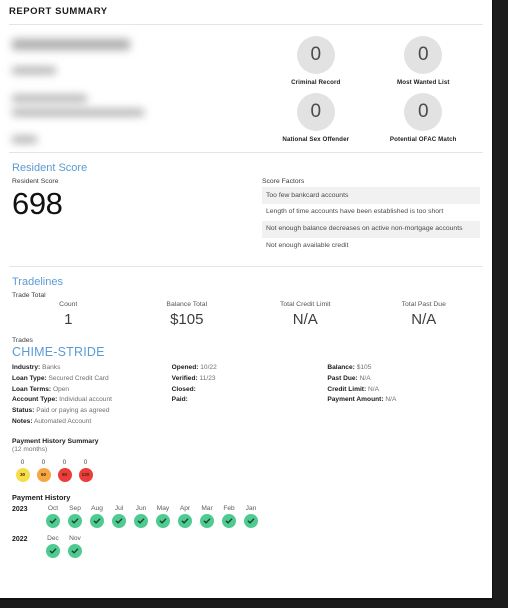 This screenshot has height=608, width=508. I want to click on trade-detail-status: Status: Paid or paying as agreed, so click(90, 411).